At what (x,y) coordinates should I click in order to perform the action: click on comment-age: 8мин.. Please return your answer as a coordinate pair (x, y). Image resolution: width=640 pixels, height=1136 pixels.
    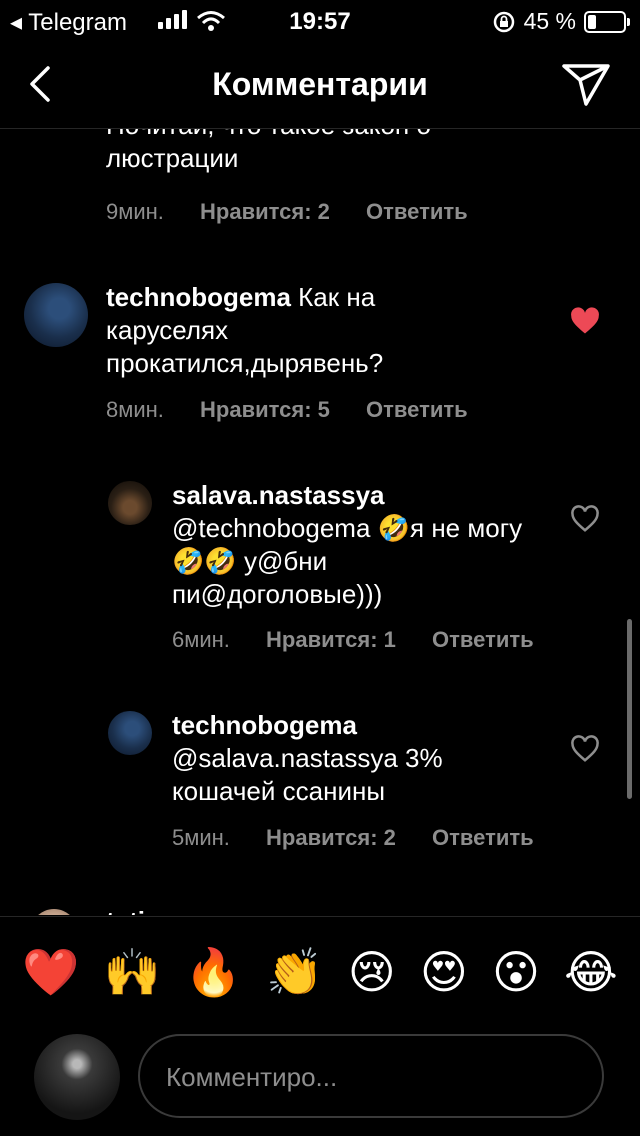
    Looking at the image, I should click on (135, 409).